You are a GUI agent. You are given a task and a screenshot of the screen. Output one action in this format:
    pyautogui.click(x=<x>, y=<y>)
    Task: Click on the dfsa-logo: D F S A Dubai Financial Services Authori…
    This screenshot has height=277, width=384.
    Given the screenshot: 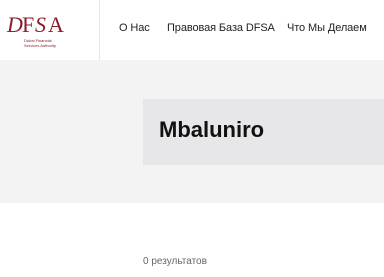 What is the action you would take?
    pyautogui.click(x=50, y=30)
    